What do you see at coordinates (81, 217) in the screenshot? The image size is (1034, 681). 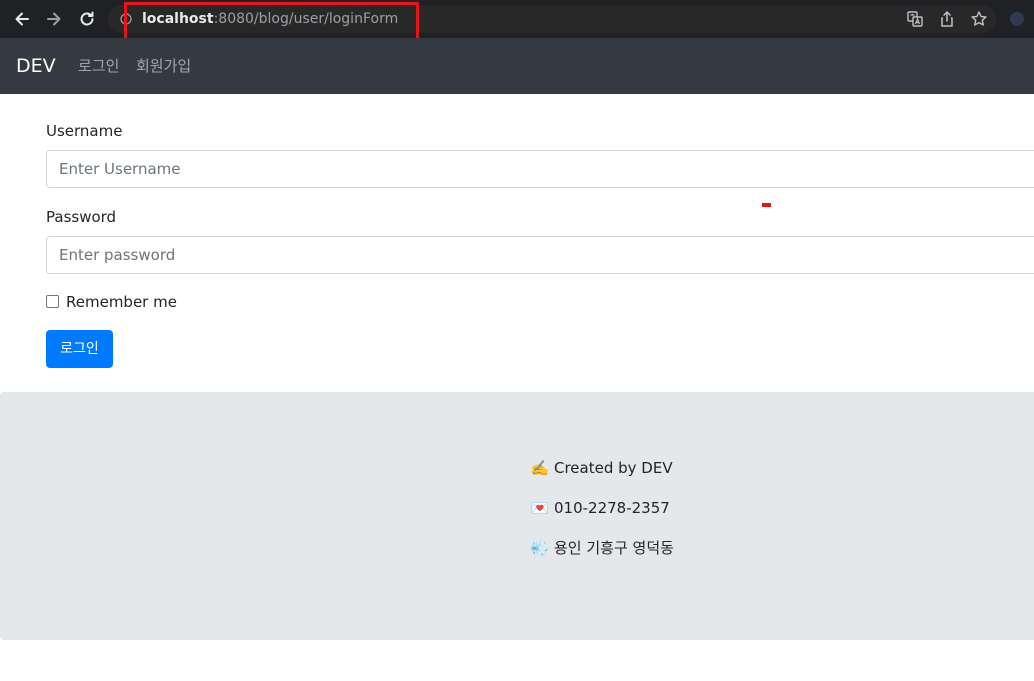 I see `password-label: Password` at bounding box center [81, 217].